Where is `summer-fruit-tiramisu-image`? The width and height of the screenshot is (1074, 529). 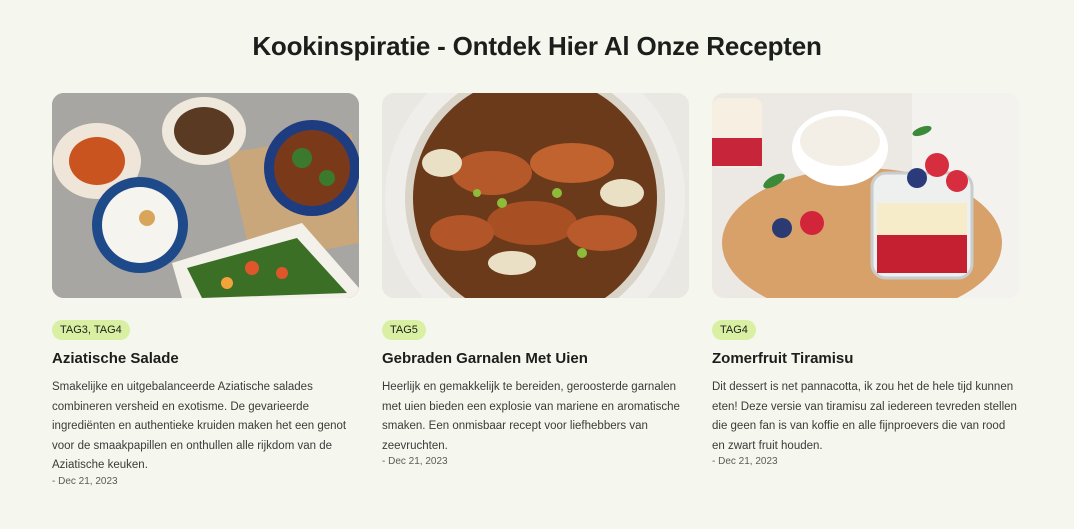 summer-fruit-tiramisu-image is located at coordinates (865, 195).